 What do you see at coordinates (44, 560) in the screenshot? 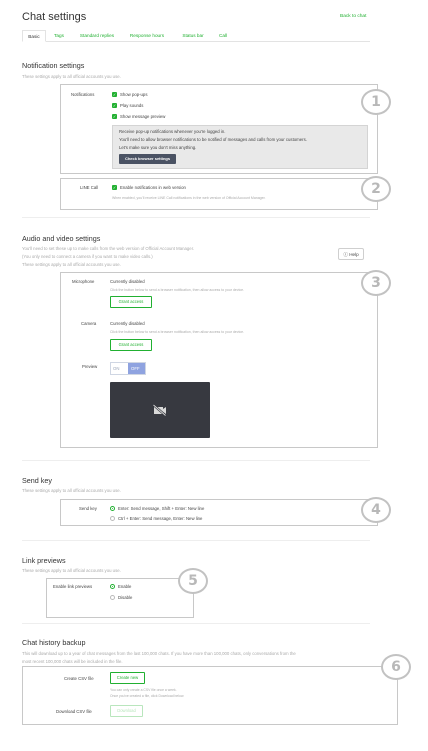
I see `link-previews-section-title: Link previews` at bounding box center [44, 560].